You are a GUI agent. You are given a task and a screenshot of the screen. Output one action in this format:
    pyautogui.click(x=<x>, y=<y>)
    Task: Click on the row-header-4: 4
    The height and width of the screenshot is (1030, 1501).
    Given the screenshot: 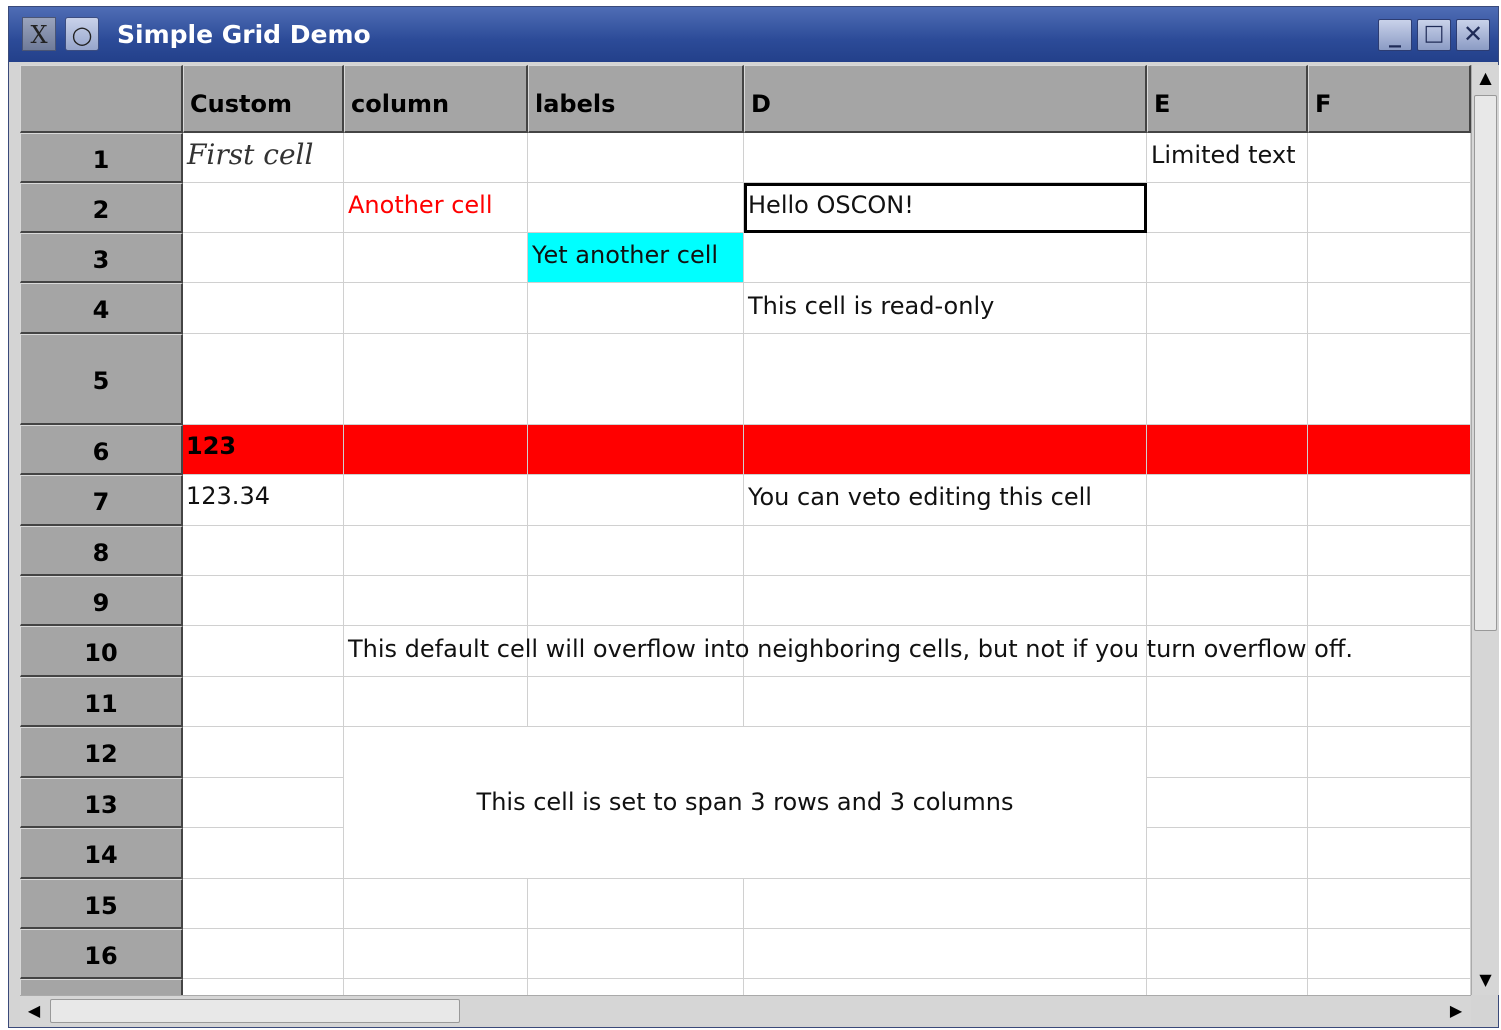 What is the action you would take?
    pyautogui.click(x=101, y=308)
    